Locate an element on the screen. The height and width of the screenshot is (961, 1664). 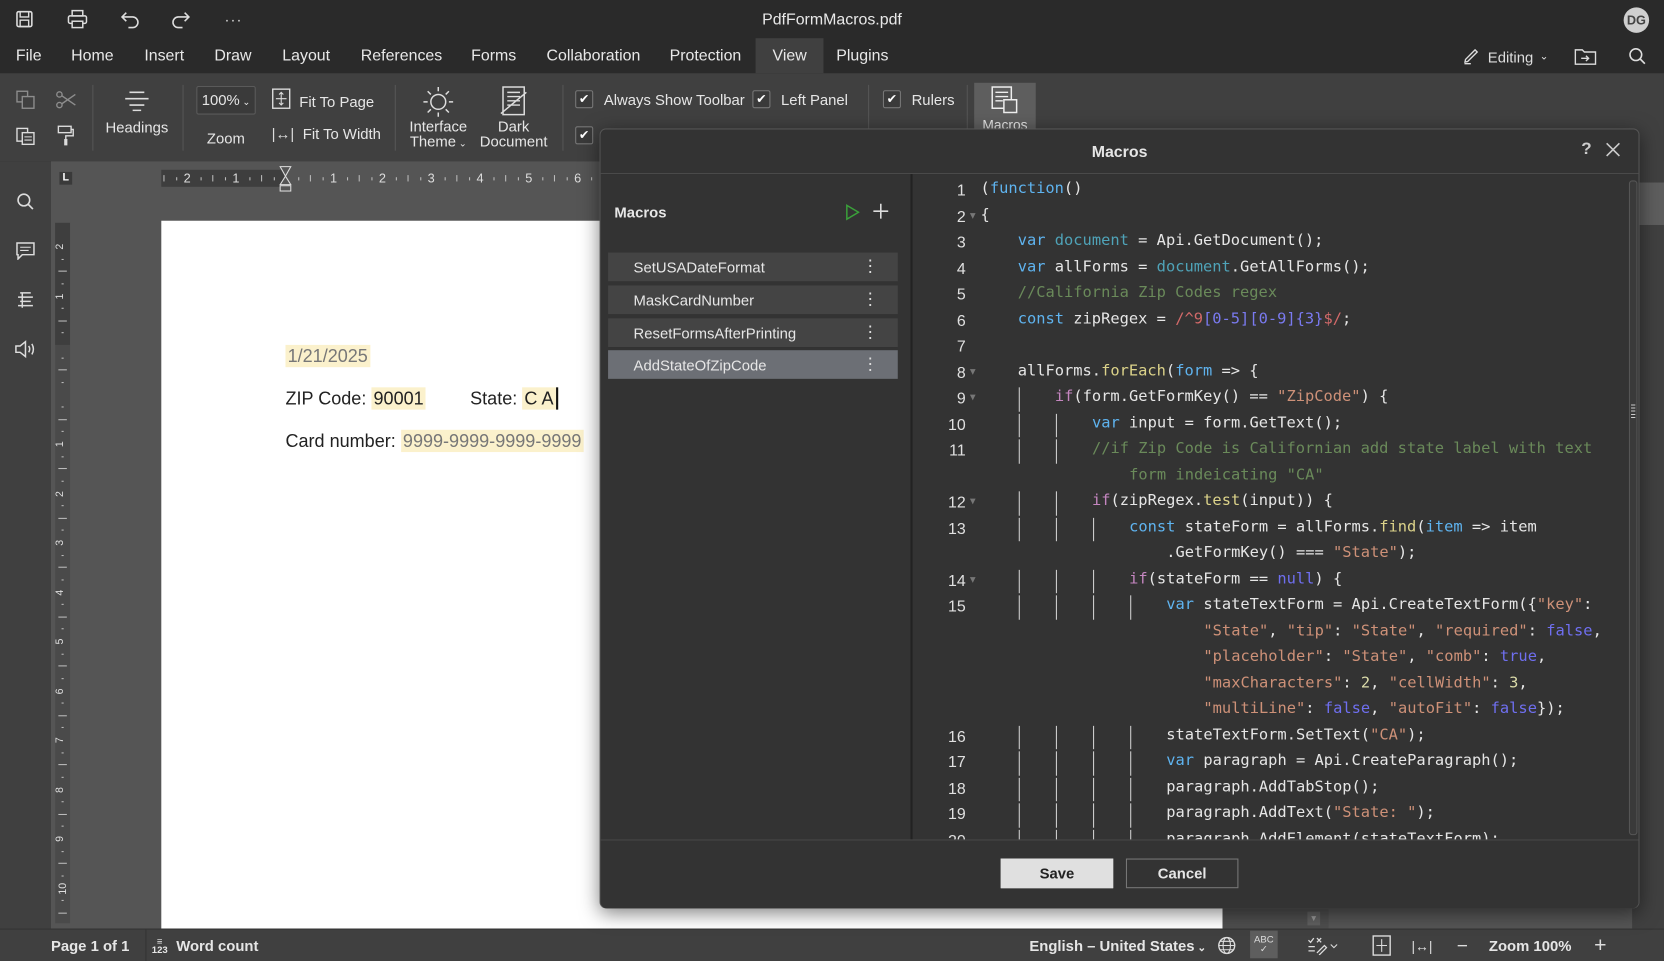
tab-home: Home is located at coordinates (92, 55).